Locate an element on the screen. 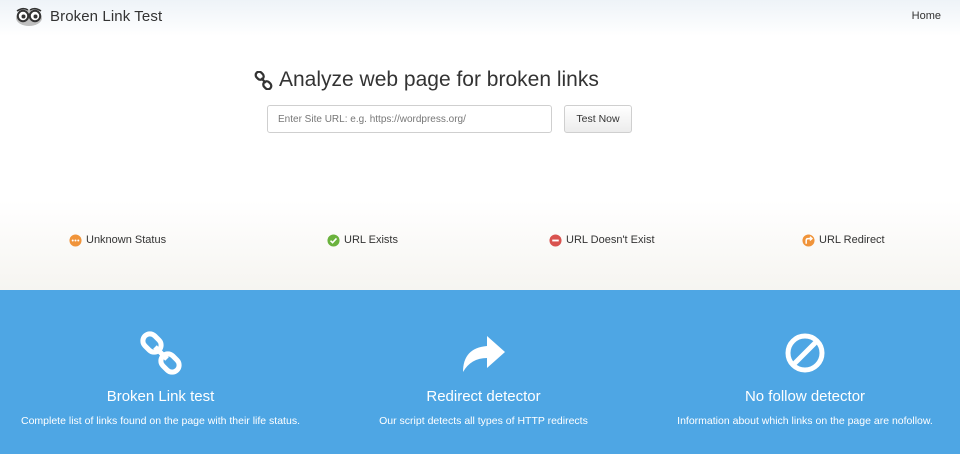 The image size is (960, 454). nav-home-link: Home is located at coordinates (926, 16).